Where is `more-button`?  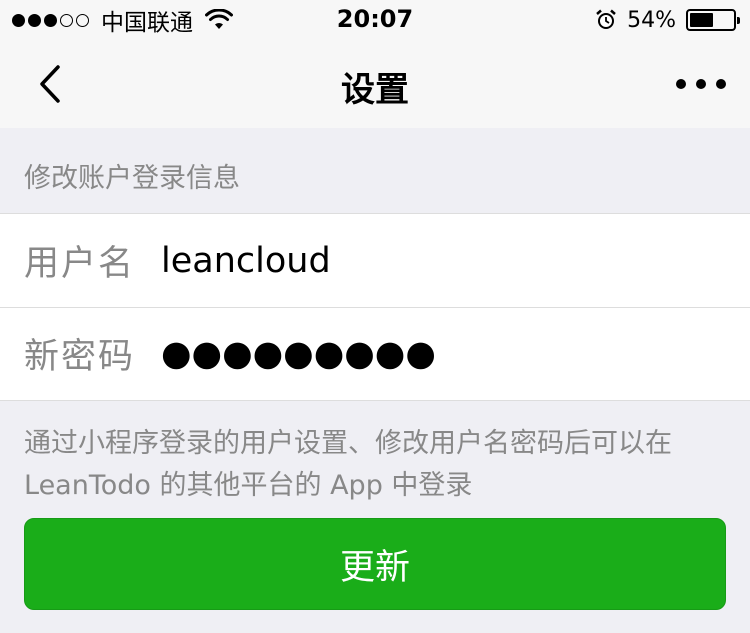
more-button is located at coordinates (701, 84).